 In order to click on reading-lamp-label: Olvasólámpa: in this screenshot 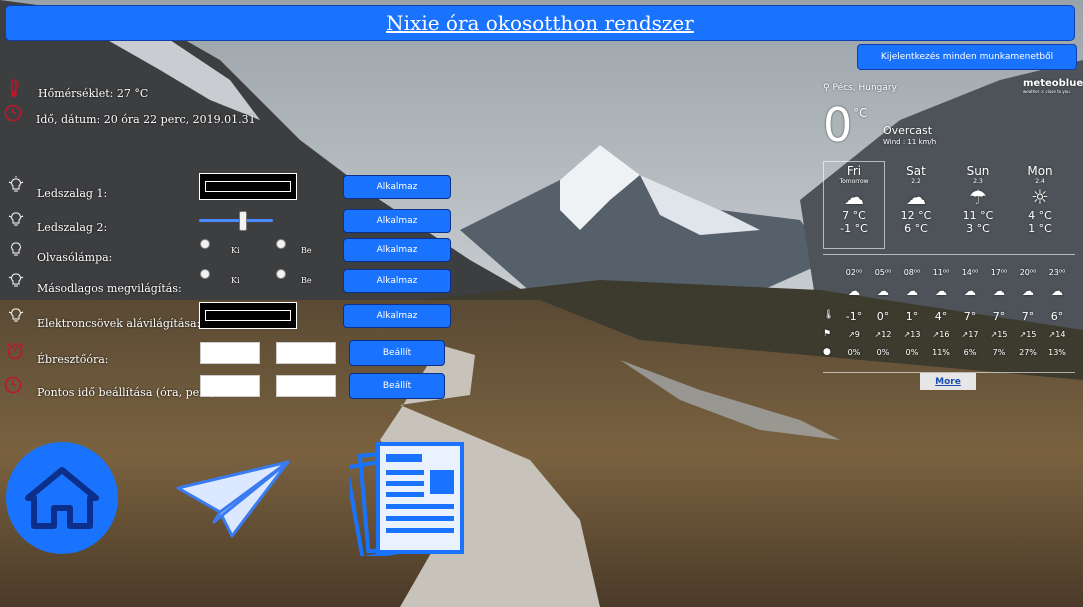, I will do `click(75, 257)`.